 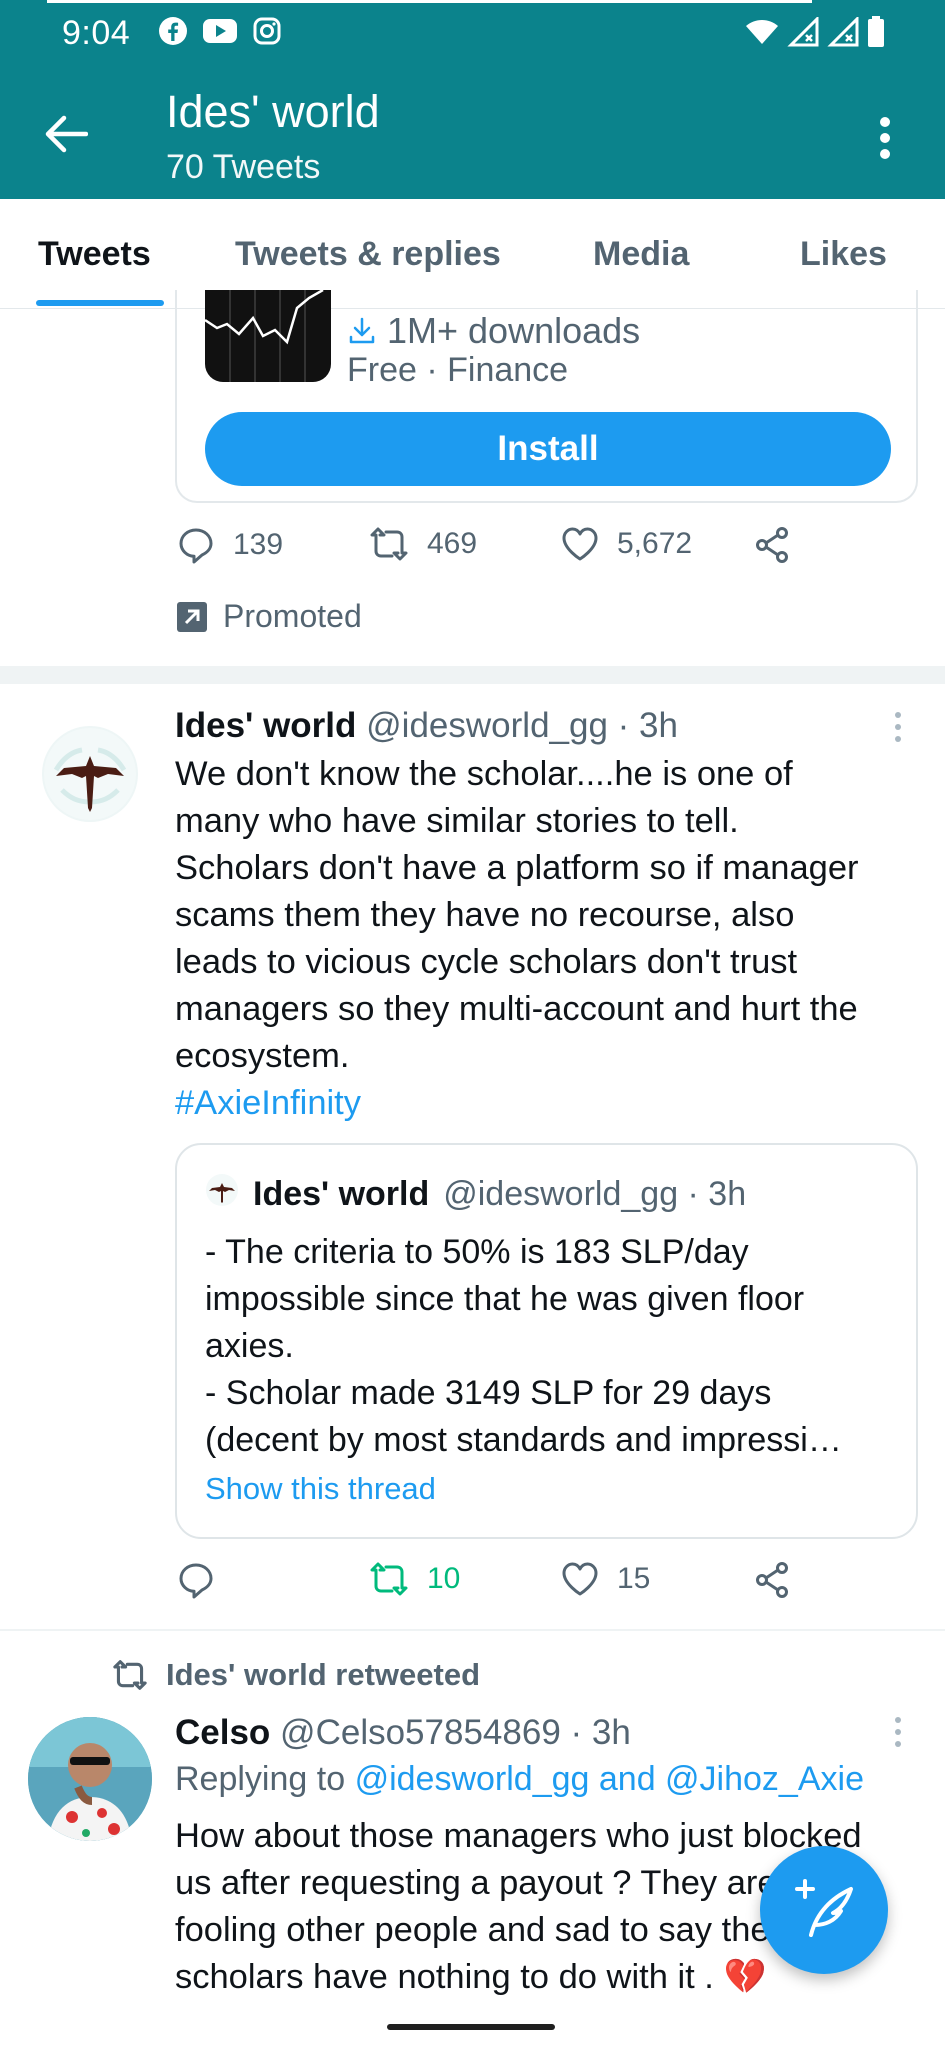 What do you see at coordinates (292, 616) in the screenshot?
I see `promoted-text: Promoted` at bounding box center [292, 616].